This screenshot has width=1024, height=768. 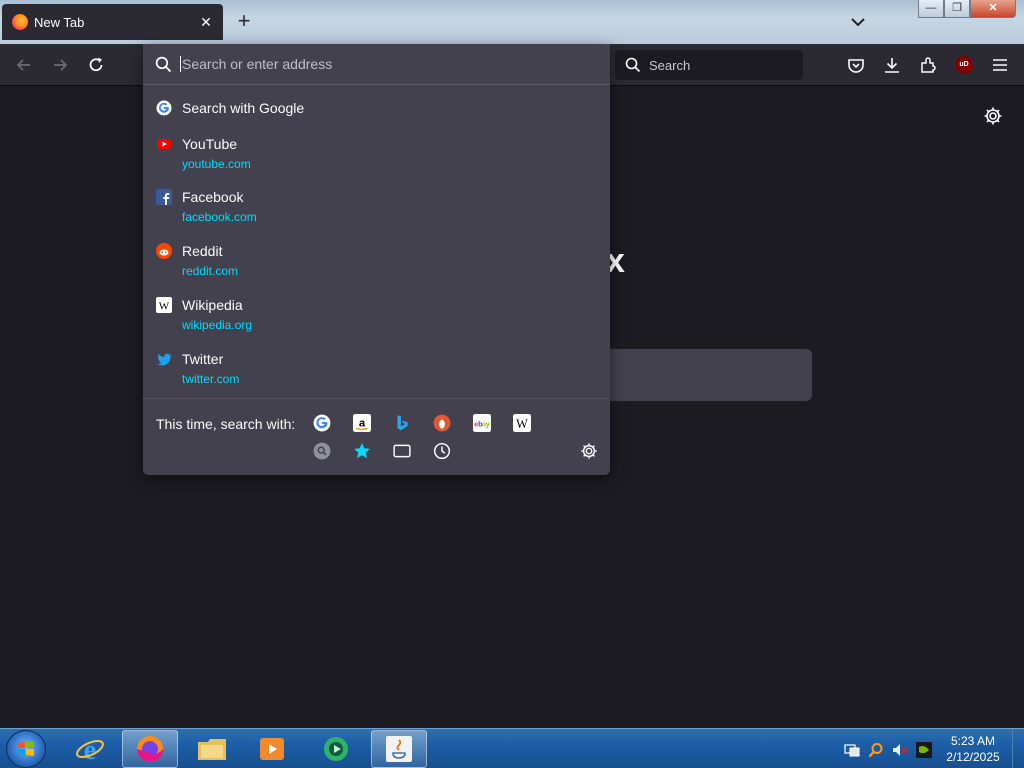 What do you see at coordinates (216, 164) in the screenshot?
I see `site-url: youtube.com` at bounding box center [216, 164].